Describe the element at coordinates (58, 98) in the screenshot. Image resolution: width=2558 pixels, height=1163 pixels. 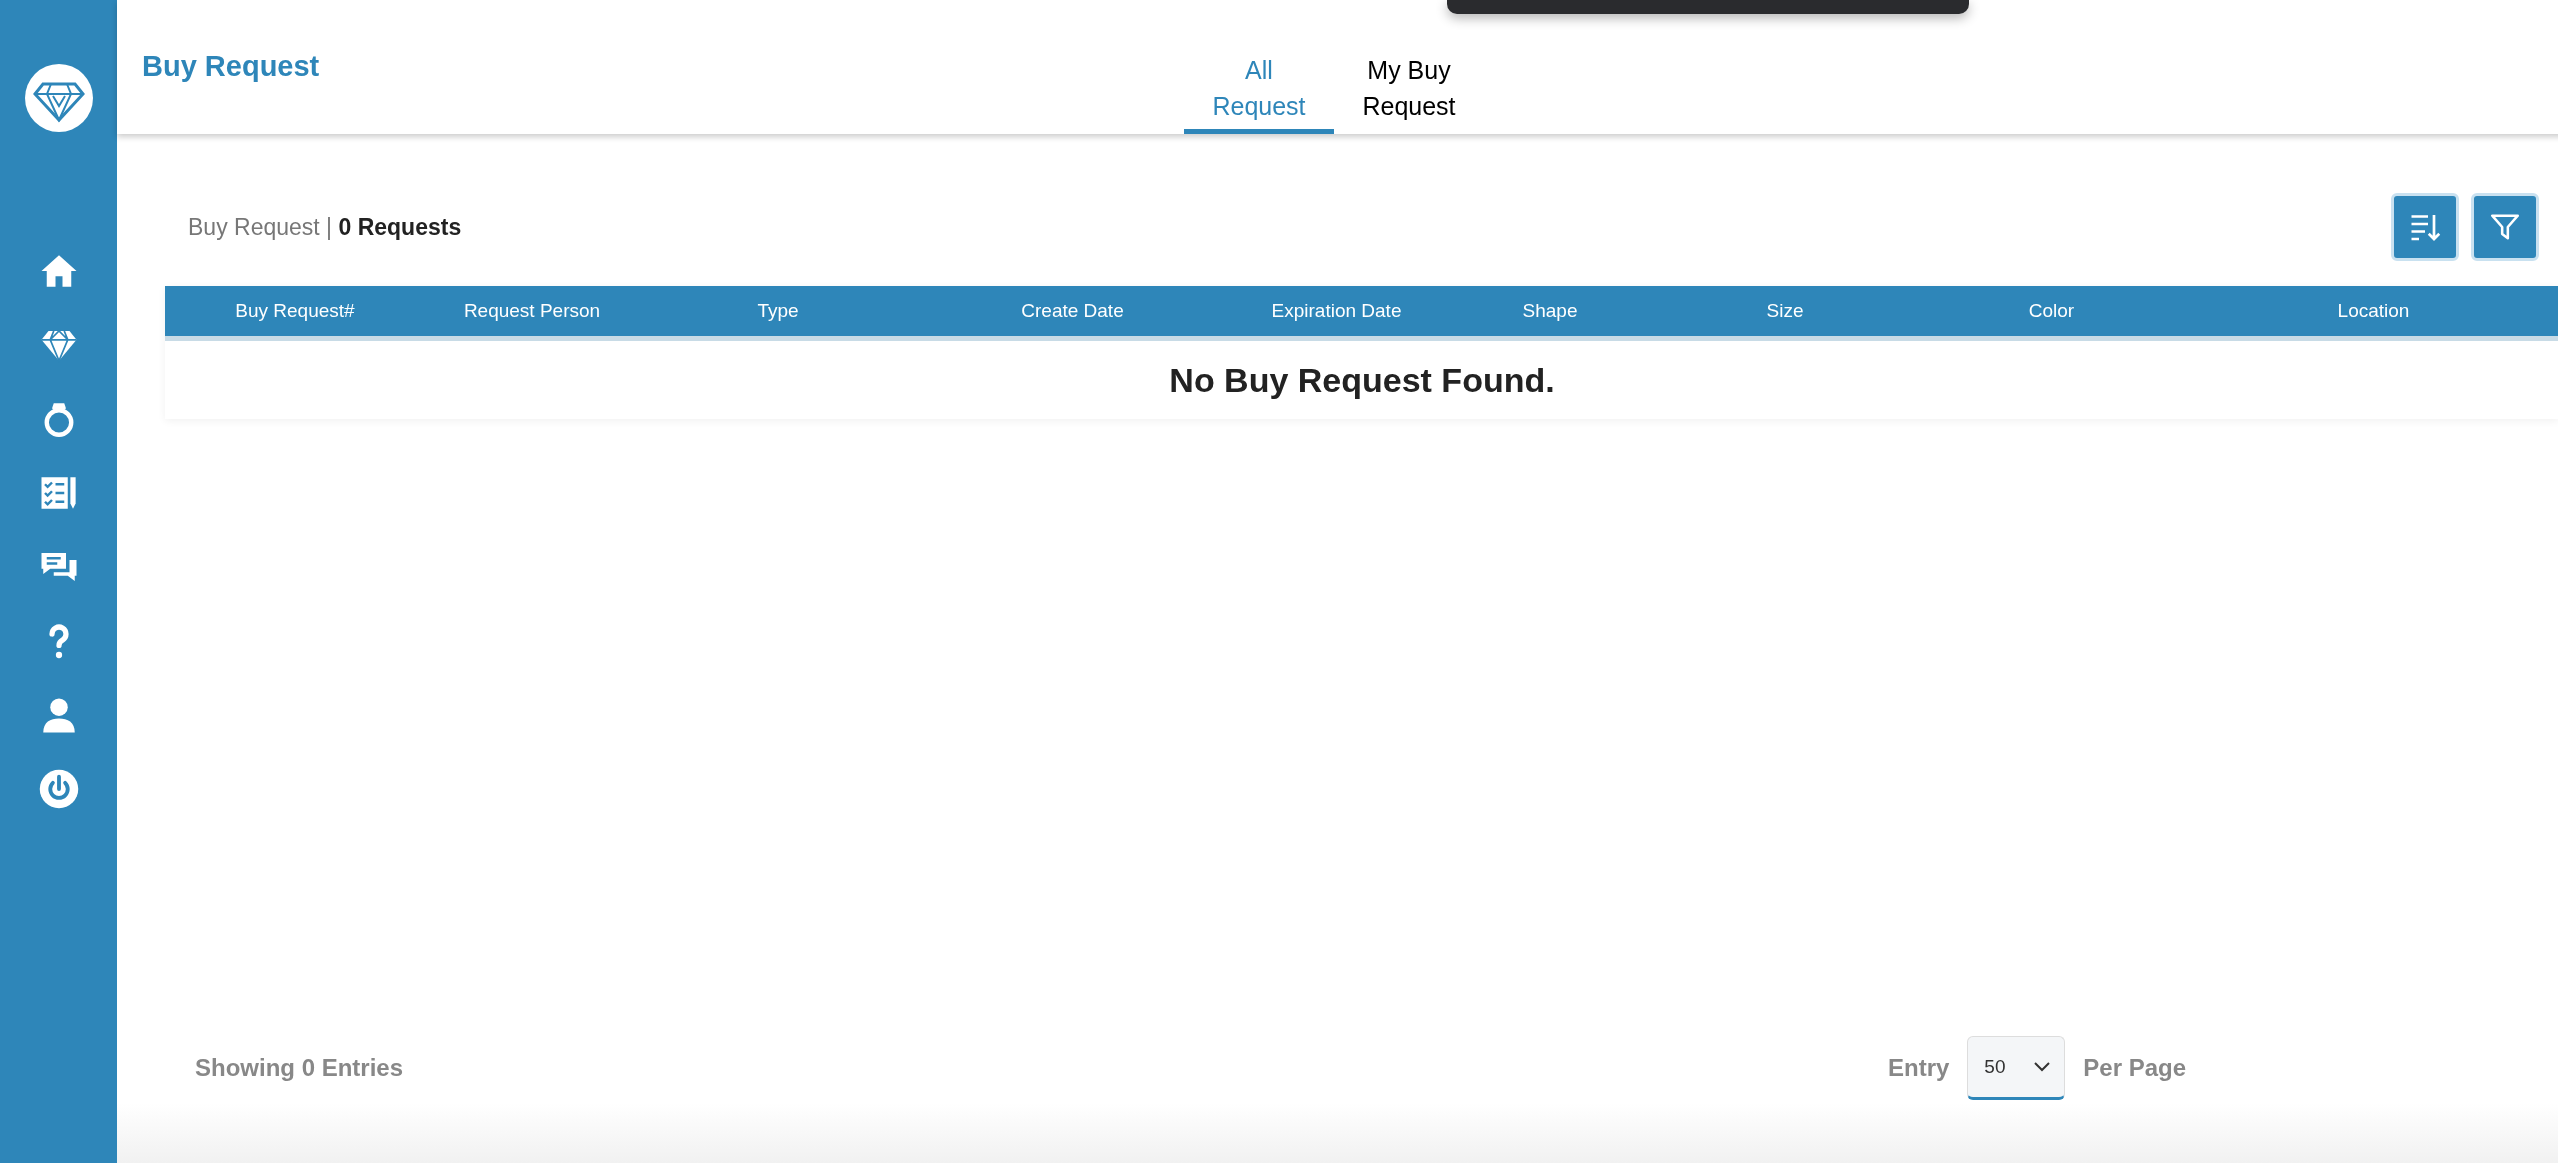
I see `diamond-logo-icon` at that location.